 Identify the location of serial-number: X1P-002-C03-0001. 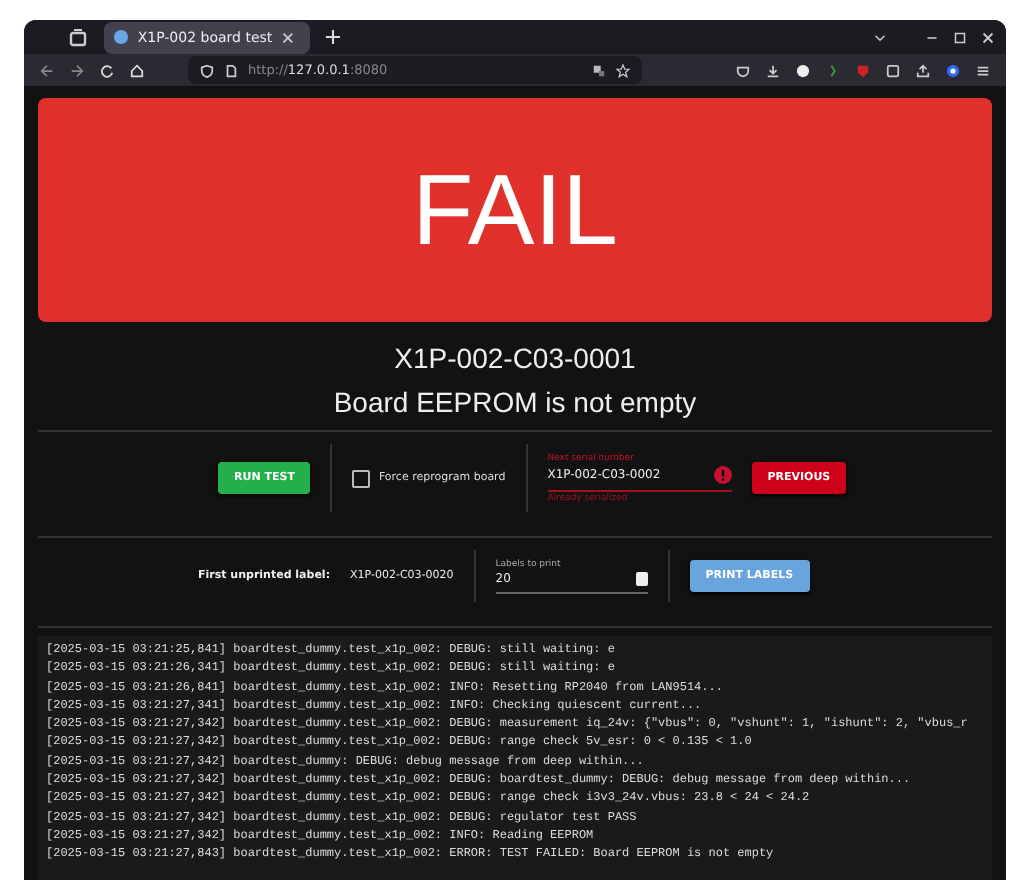
(515, 358).